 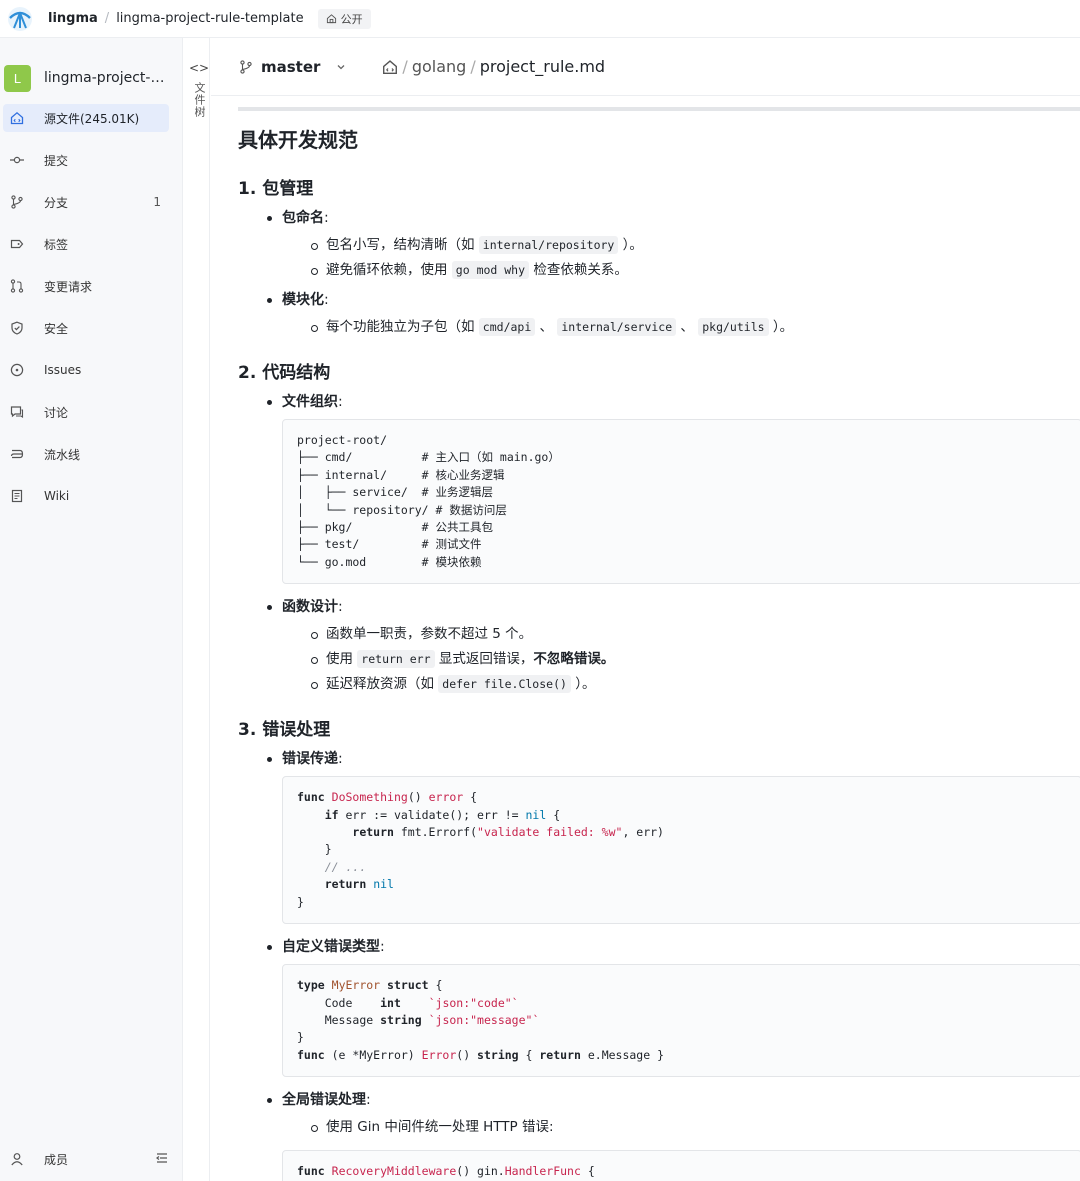 I want to click on branch-selector: master, so click(x=292, y=67).